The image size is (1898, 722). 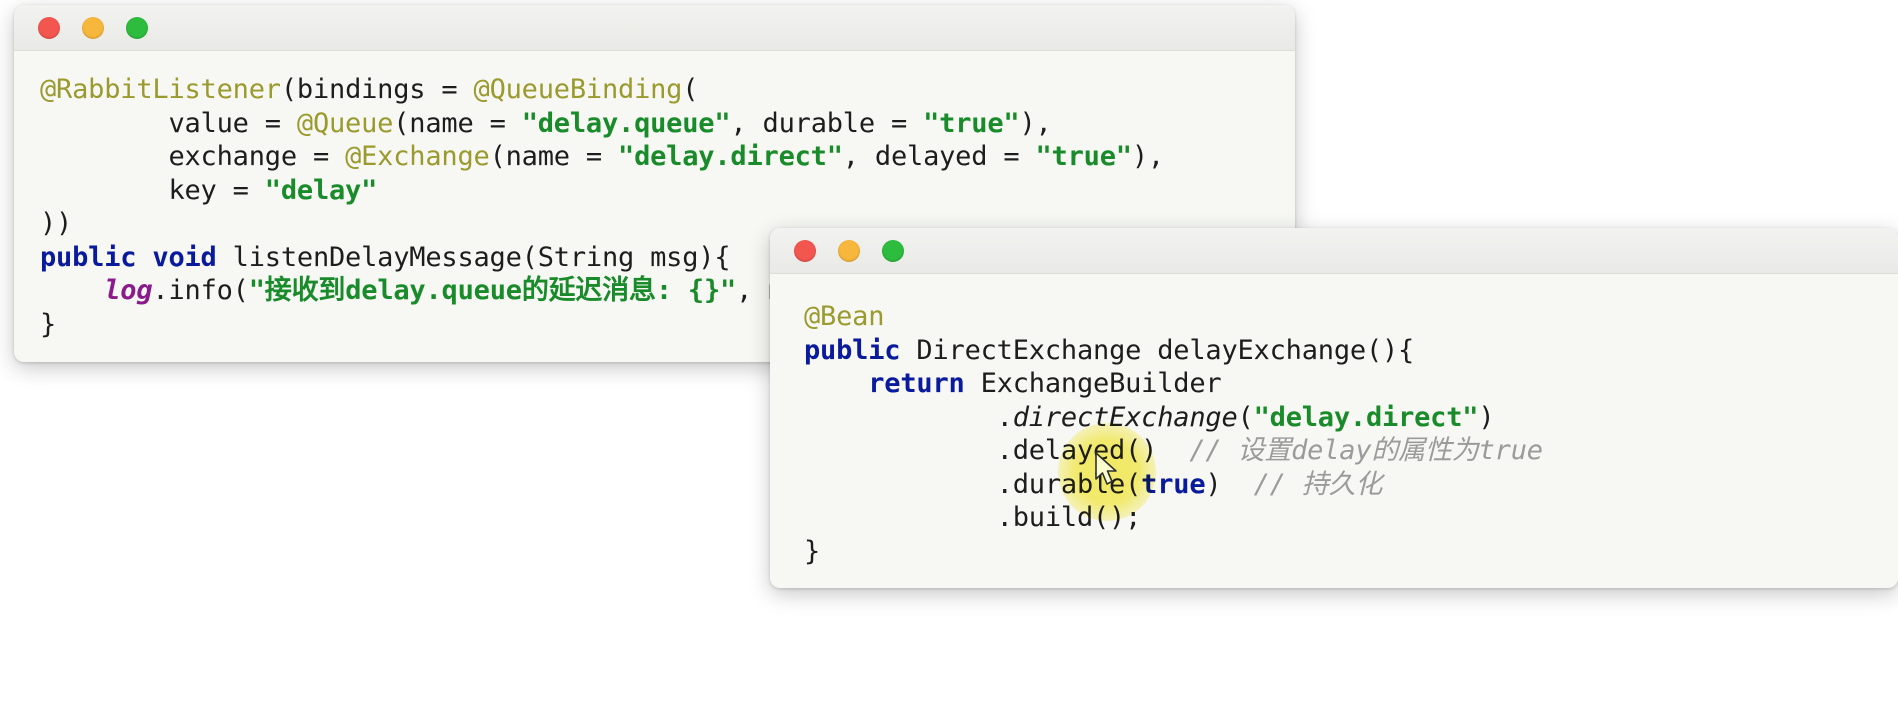 What do you see at coordinates (1338, 552) in the screenshot?
I see `code-line: }` at bounding box center [1338, 552].